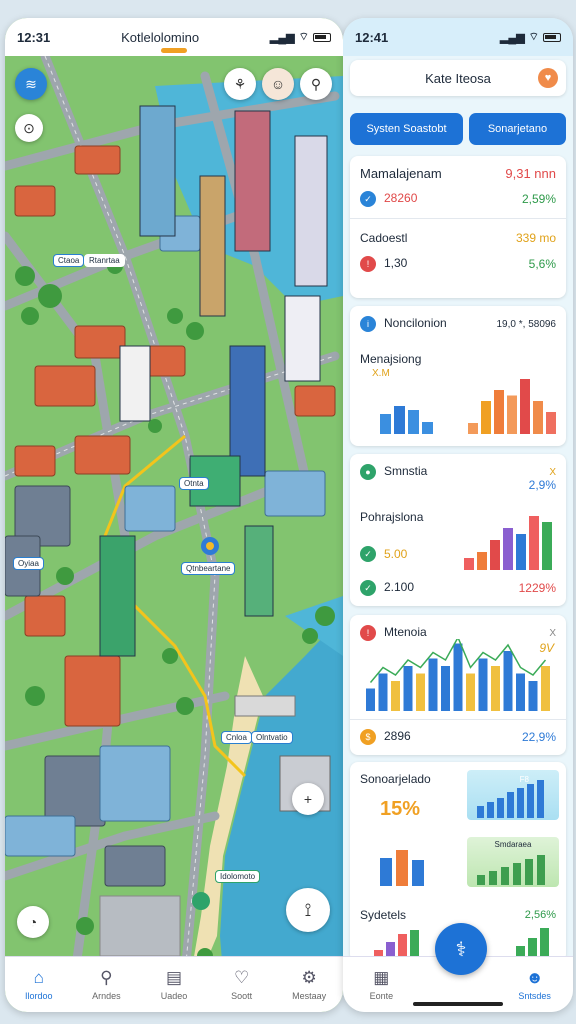 The height and width of the screenshot is (1024, 576). I want to click on people-icon: ☻, so click(534, 977).